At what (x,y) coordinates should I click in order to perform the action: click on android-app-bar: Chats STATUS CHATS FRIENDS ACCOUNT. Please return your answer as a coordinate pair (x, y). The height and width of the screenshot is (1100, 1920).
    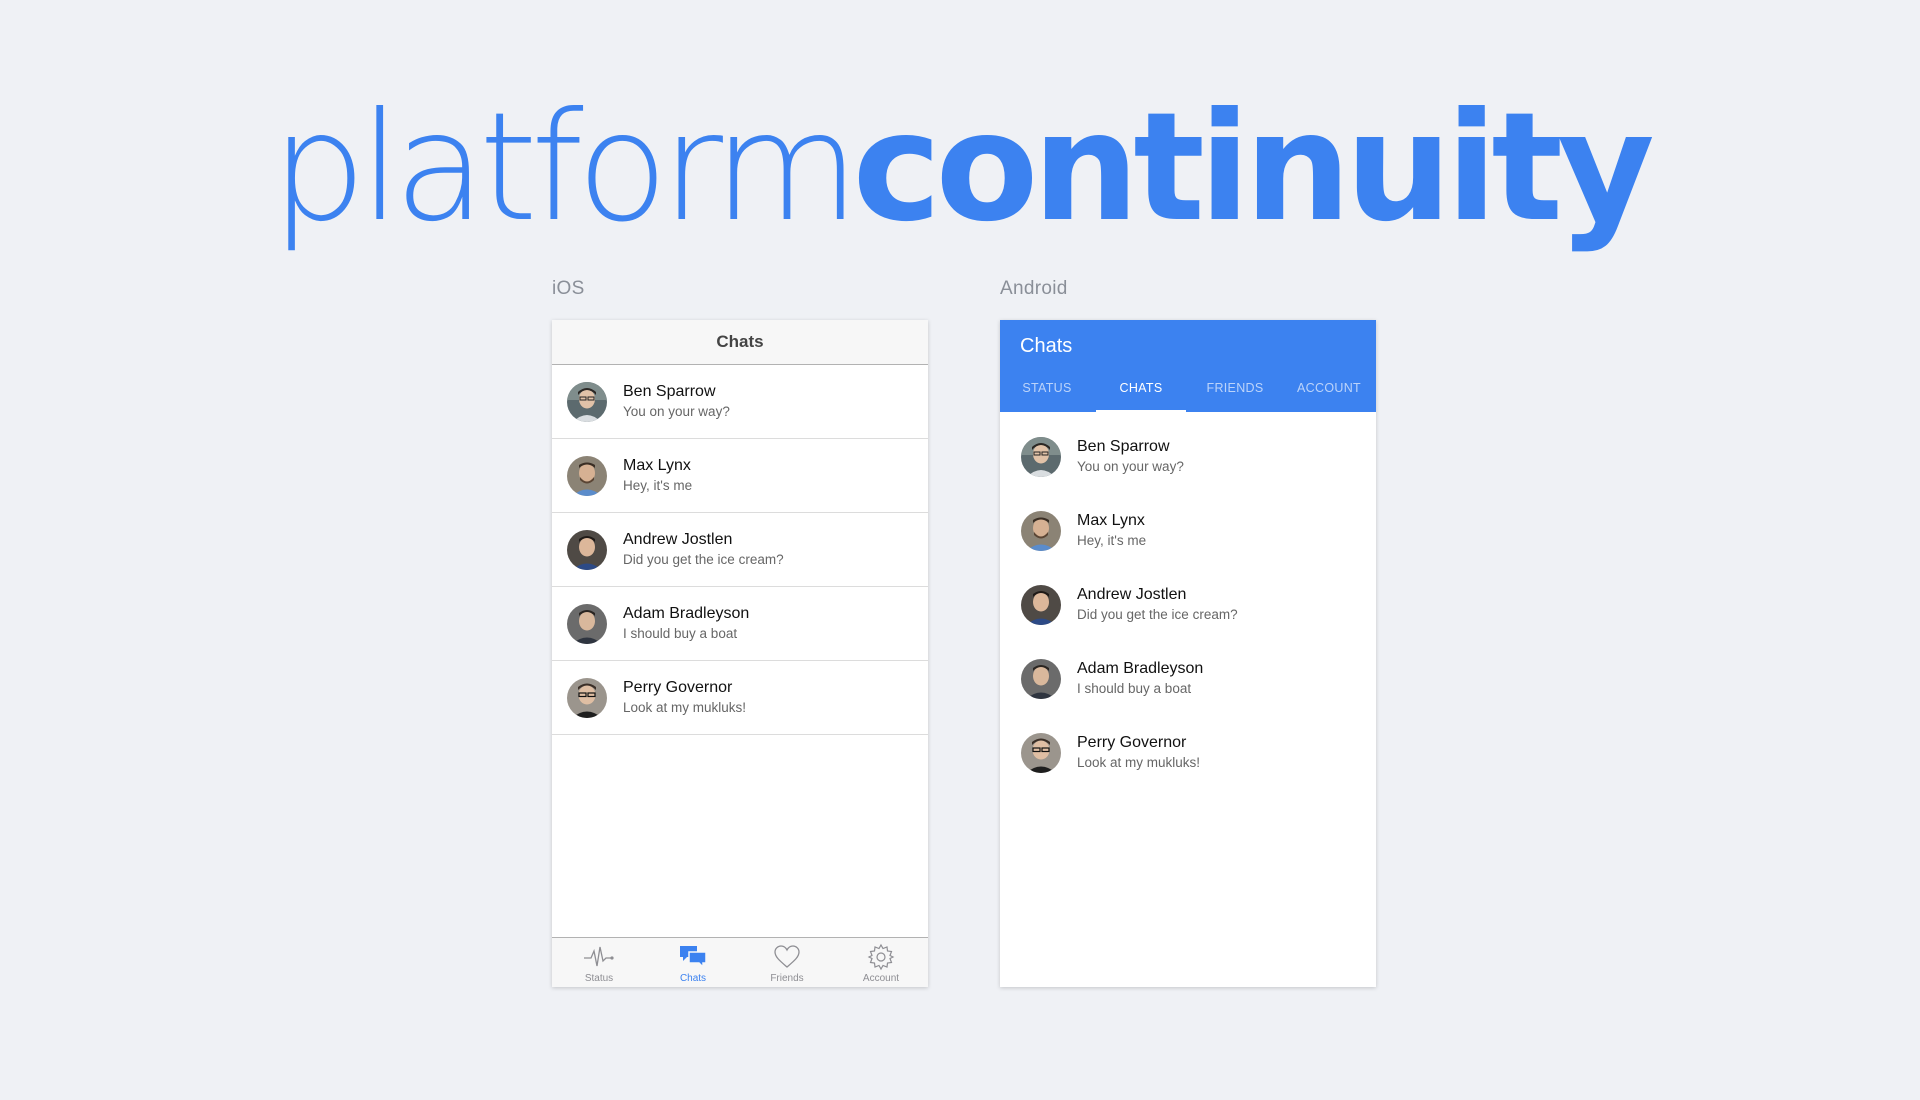
    Looking at the image, I should click on (1188, 366).